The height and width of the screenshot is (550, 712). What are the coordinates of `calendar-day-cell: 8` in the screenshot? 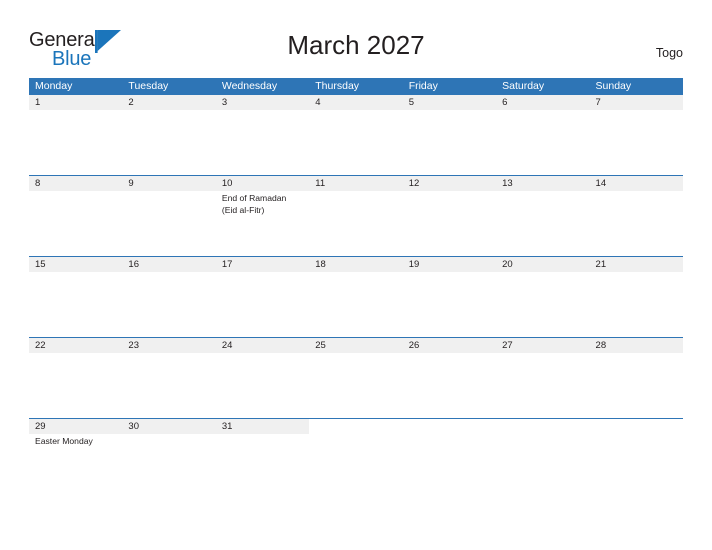 It's located at (76, 216).